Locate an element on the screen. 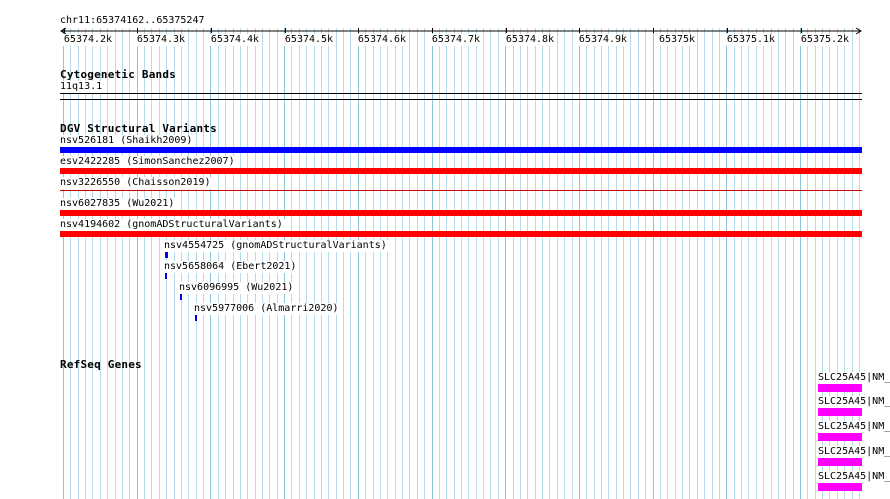  ruler-tick-label: 65375k is located at coordinates (677, 40).